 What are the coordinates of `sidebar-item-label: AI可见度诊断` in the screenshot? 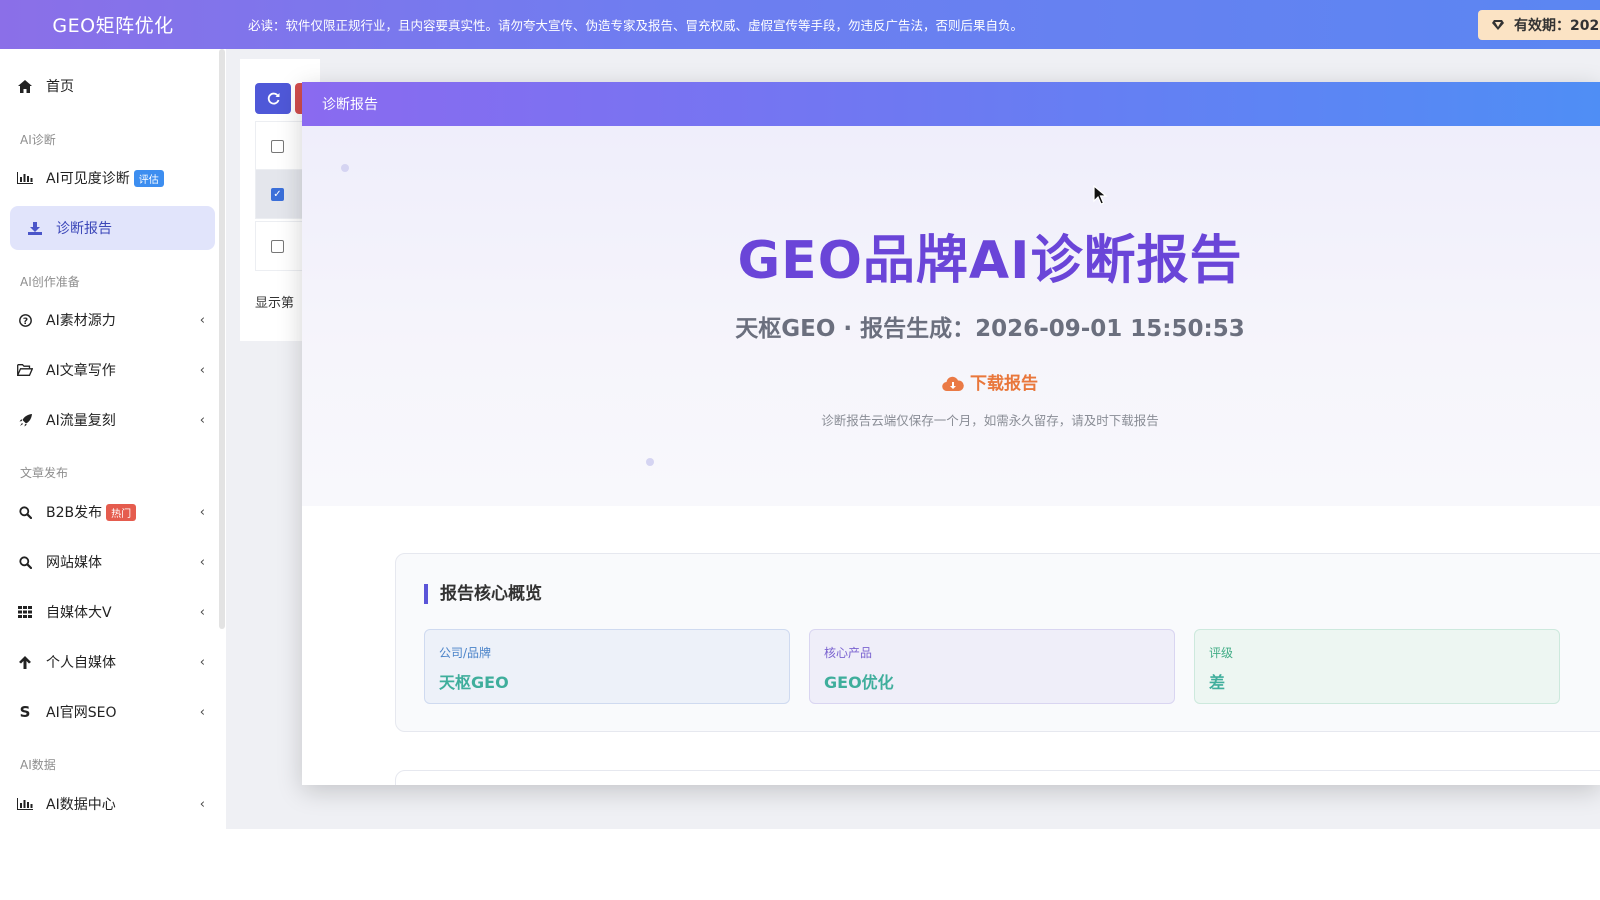 It's located at (88, 179).